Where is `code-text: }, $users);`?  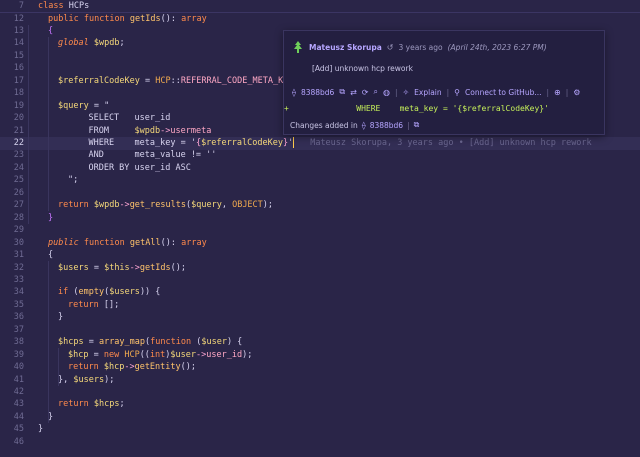 code-text: }, $users); is located at coordinates (86, 380).